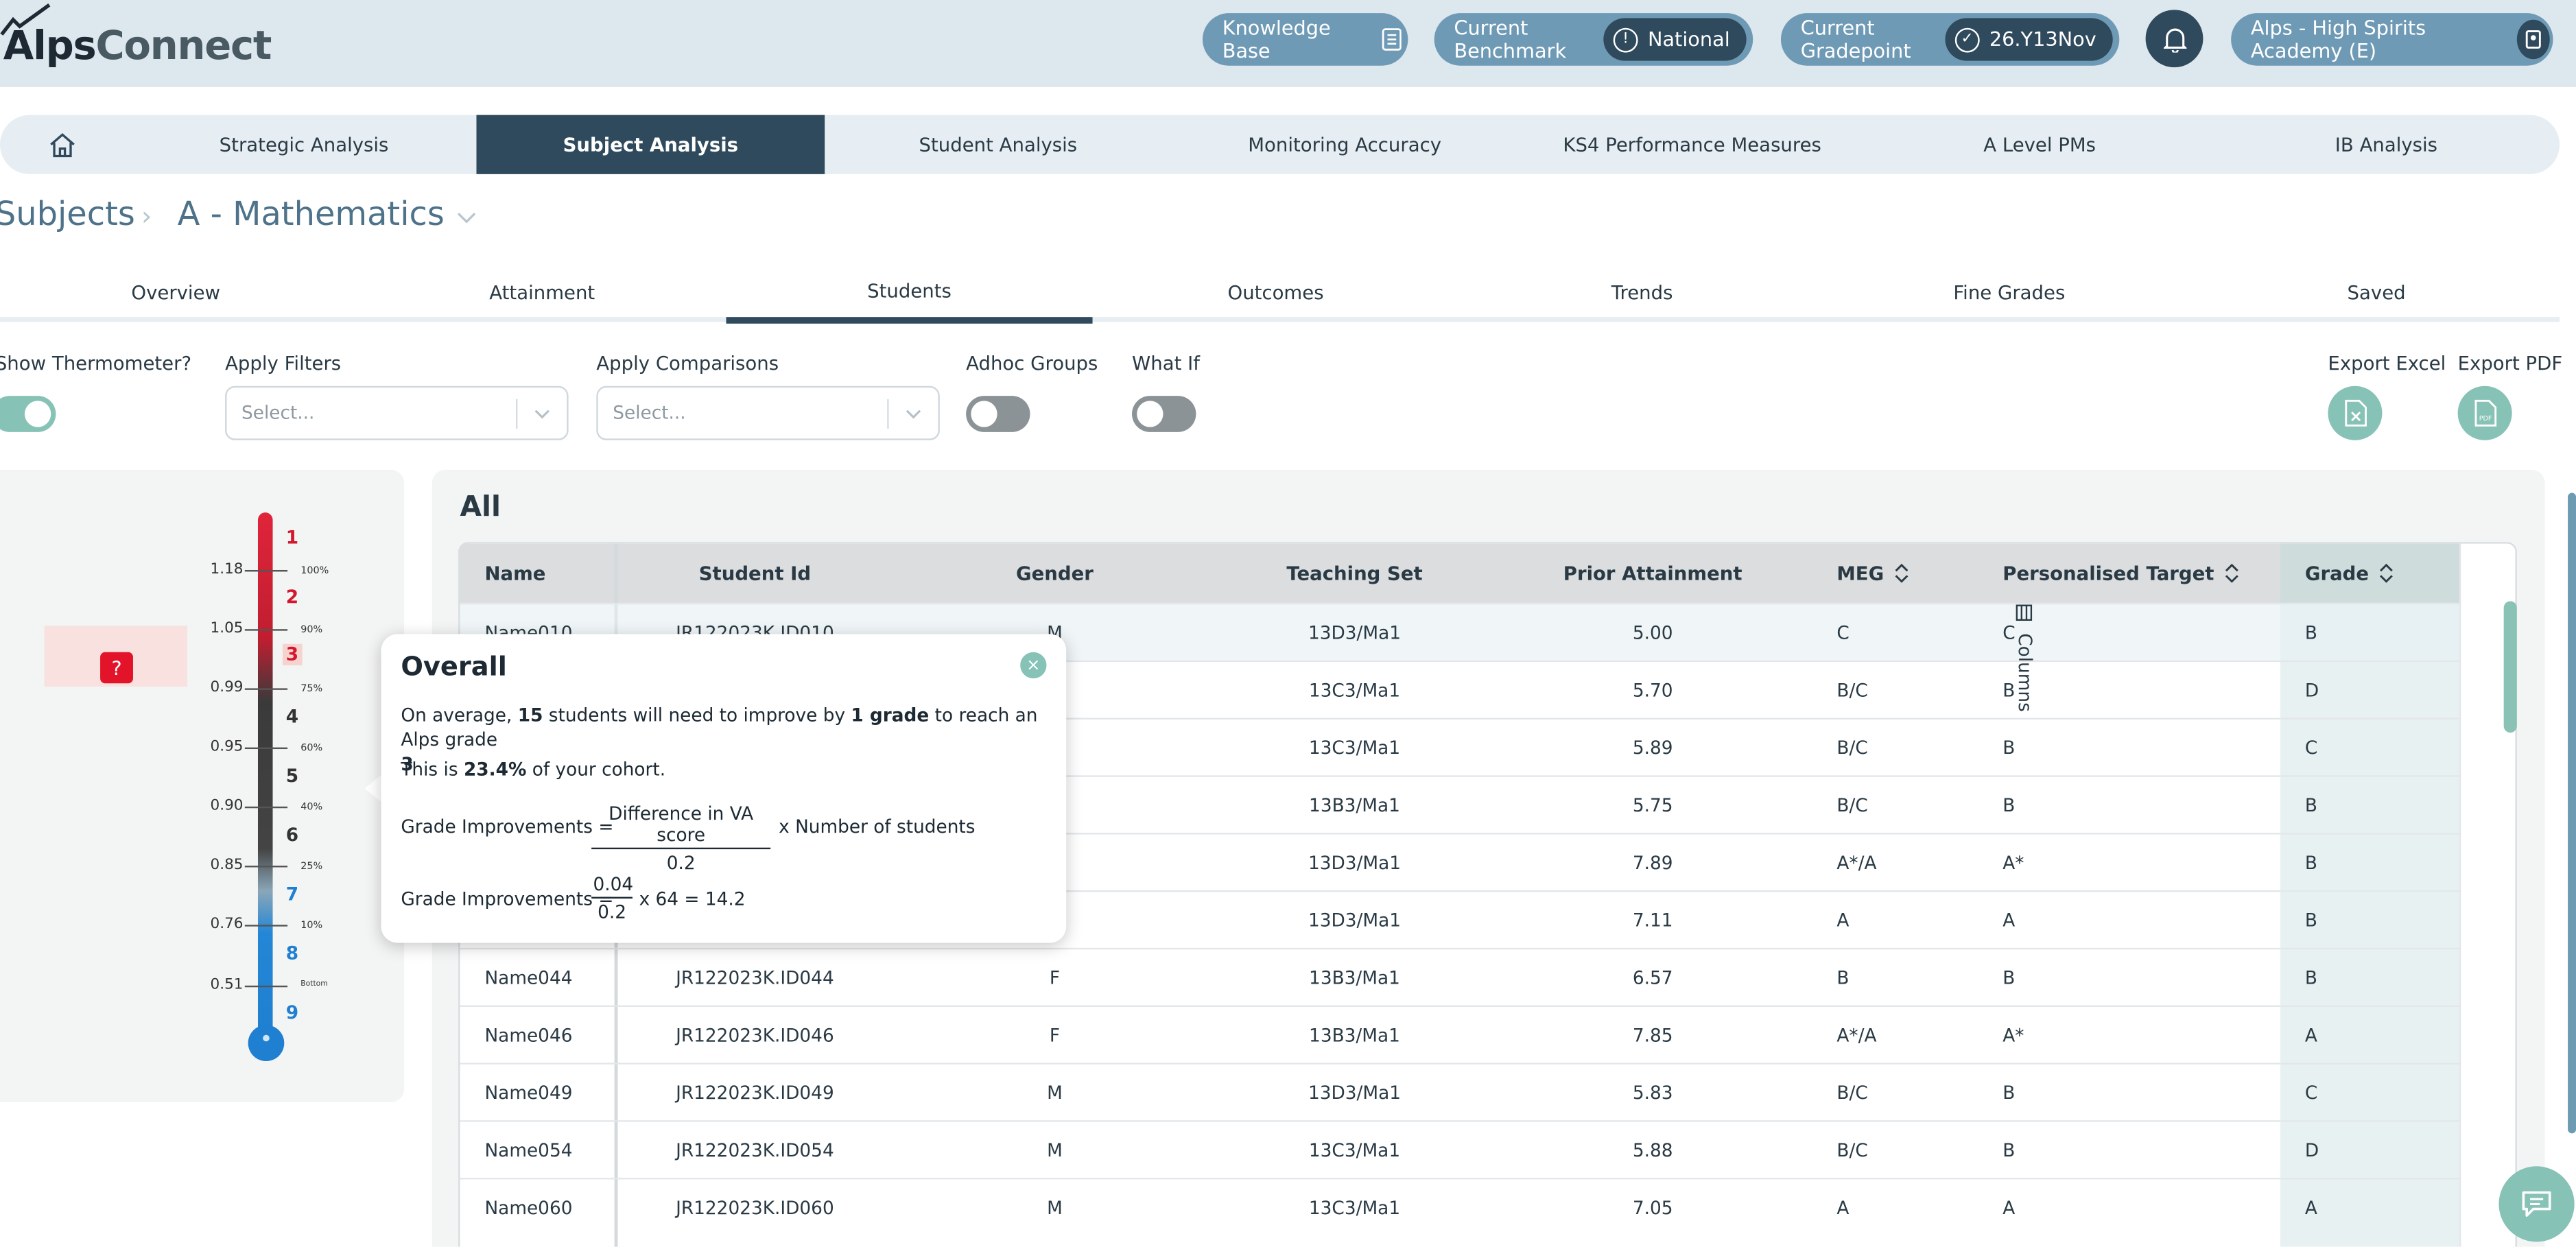 This screenshot has width=2576, height=1247. I want to click on subject-dropdown-chevron-icon, so click(467, 217).